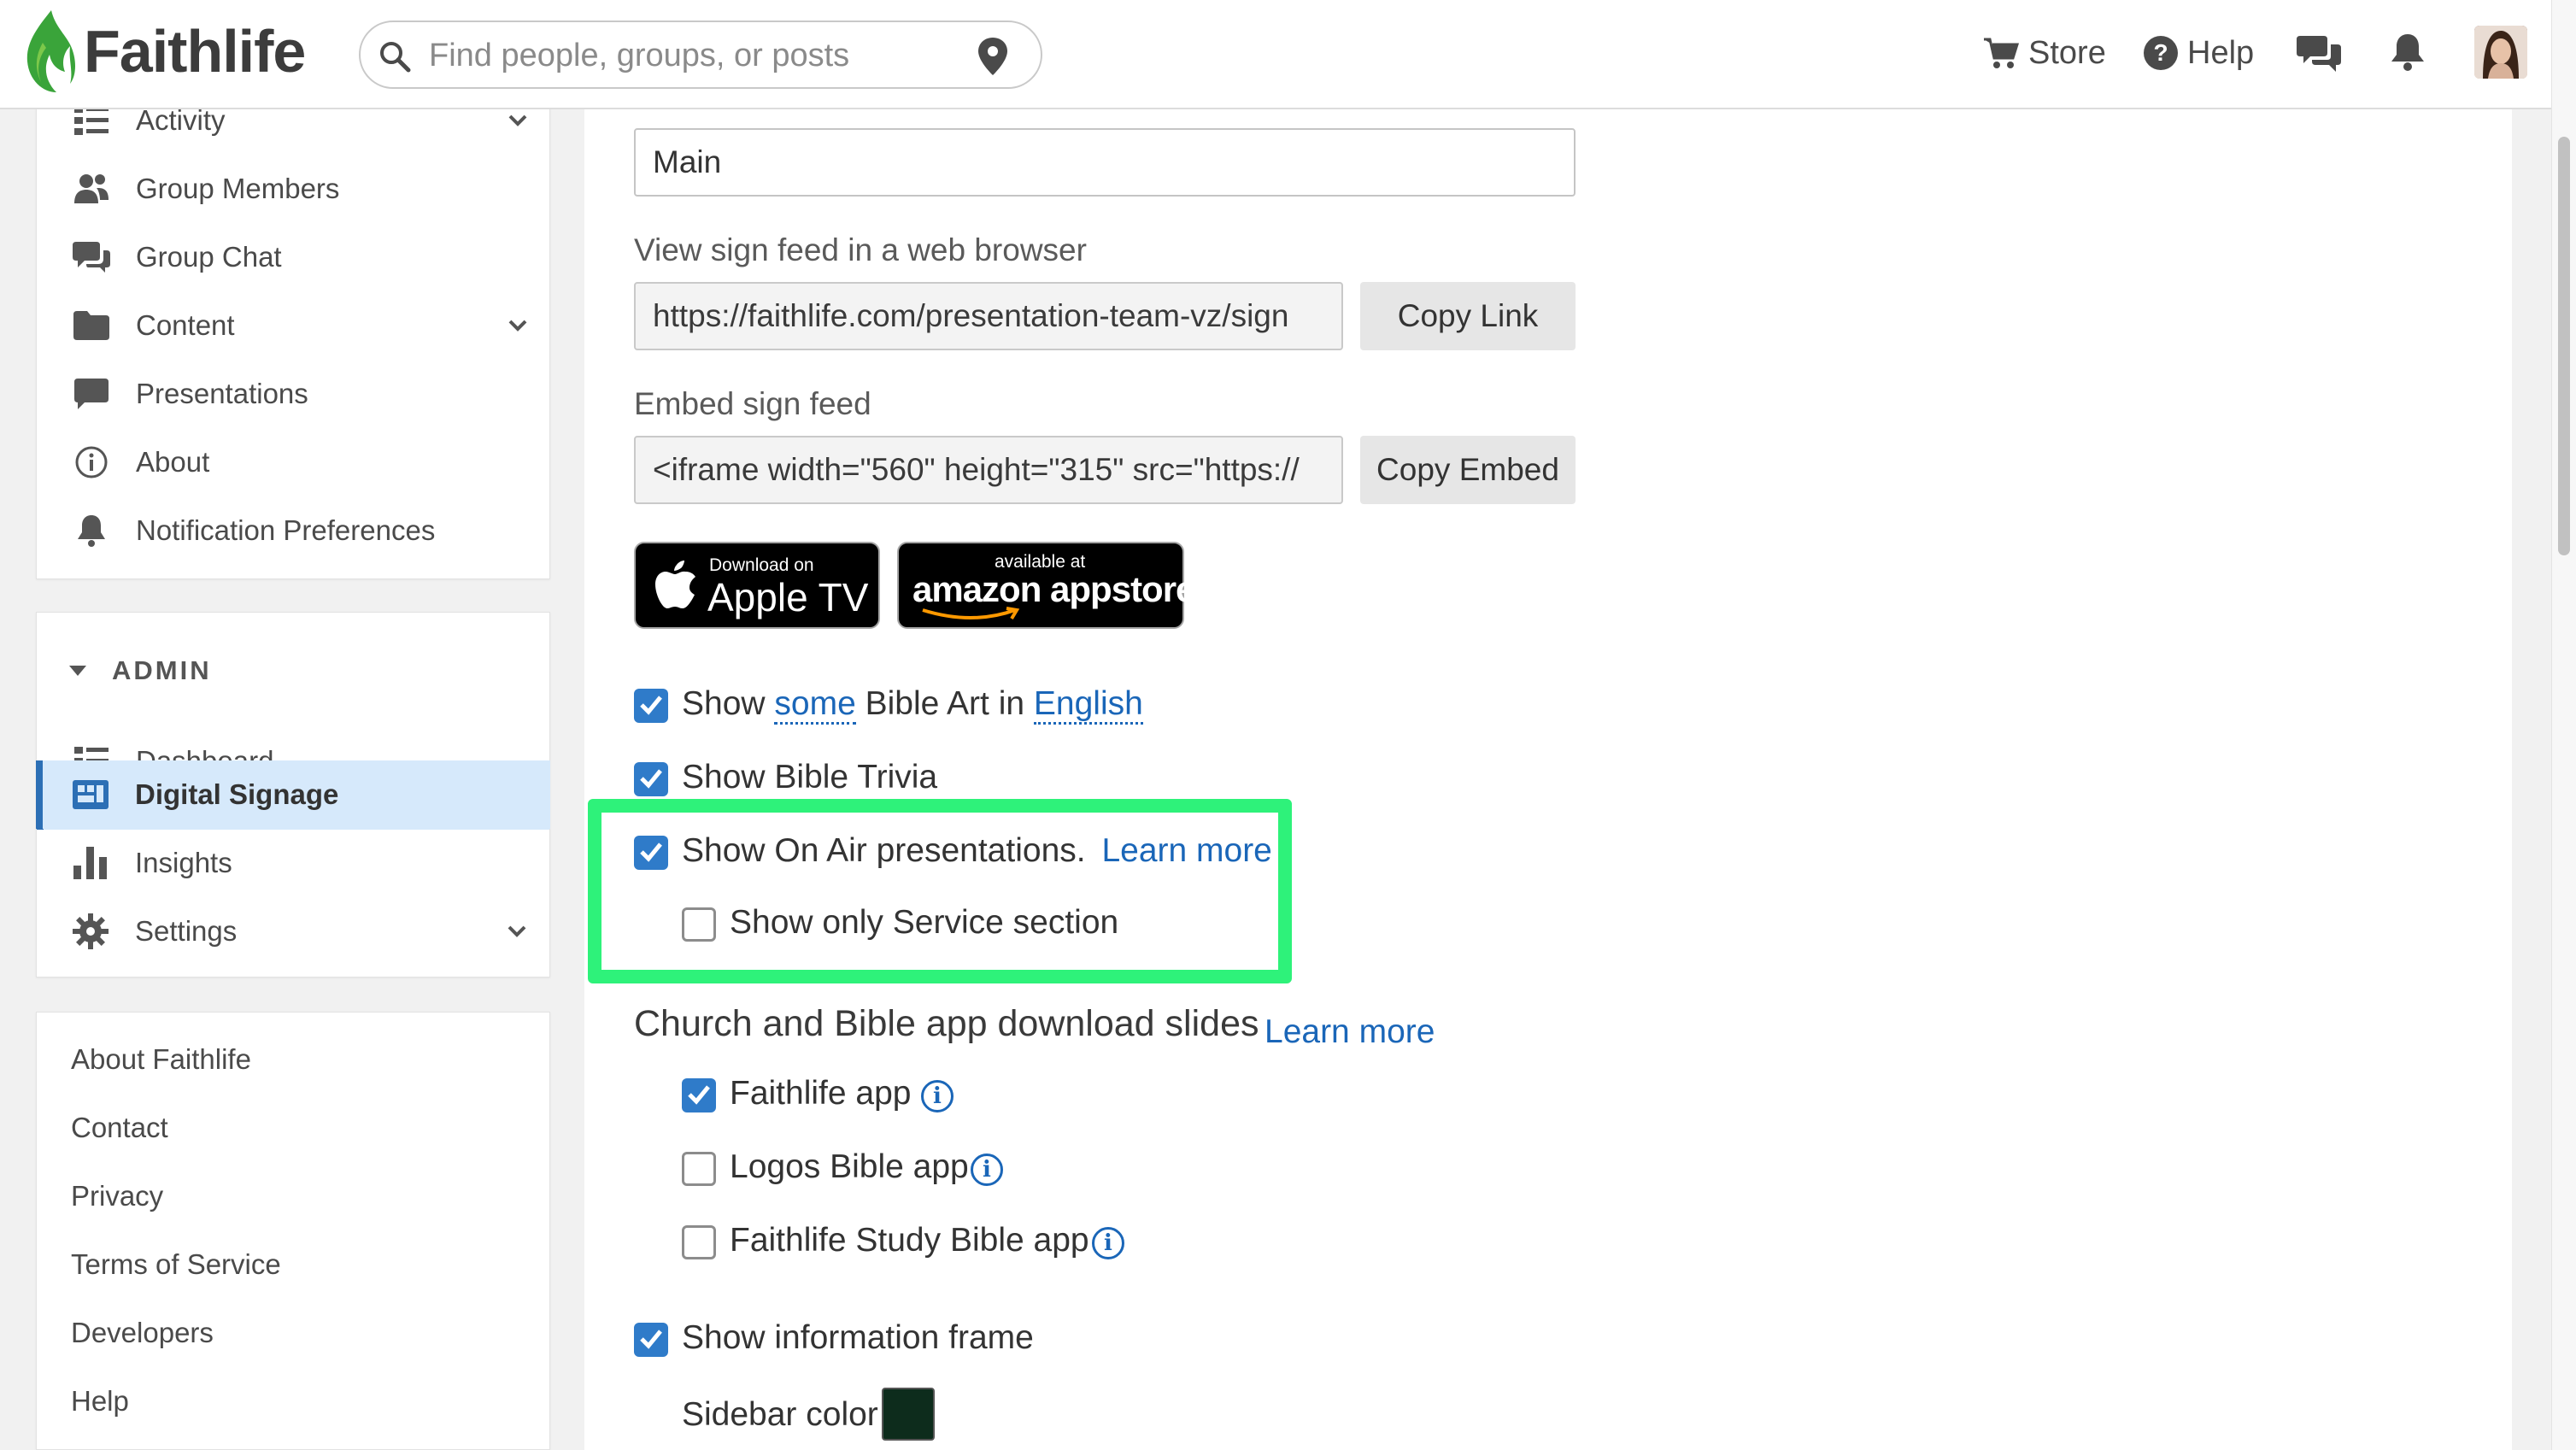 Image resolution: width=2576 pixels, height=1450 pixels. What do you see at coordinates (222, 393) in the screenshot?
I see `sidebar-item-label: Presentations` at bounding box center [222, 393].